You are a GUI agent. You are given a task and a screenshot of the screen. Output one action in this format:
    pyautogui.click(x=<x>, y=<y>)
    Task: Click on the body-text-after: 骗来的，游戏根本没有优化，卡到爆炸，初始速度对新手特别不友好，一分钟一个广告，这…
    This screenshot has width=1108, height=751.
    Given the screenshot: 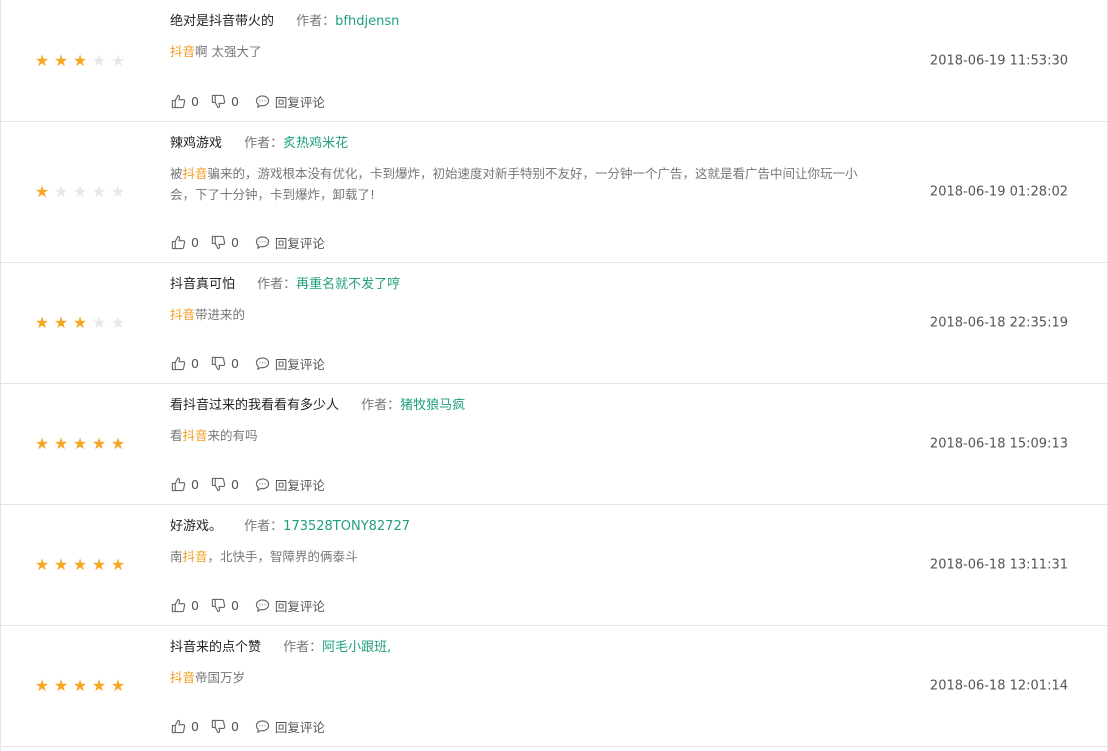 What is the action you would take?
    pyautogui.click(x=514, y=184)
    